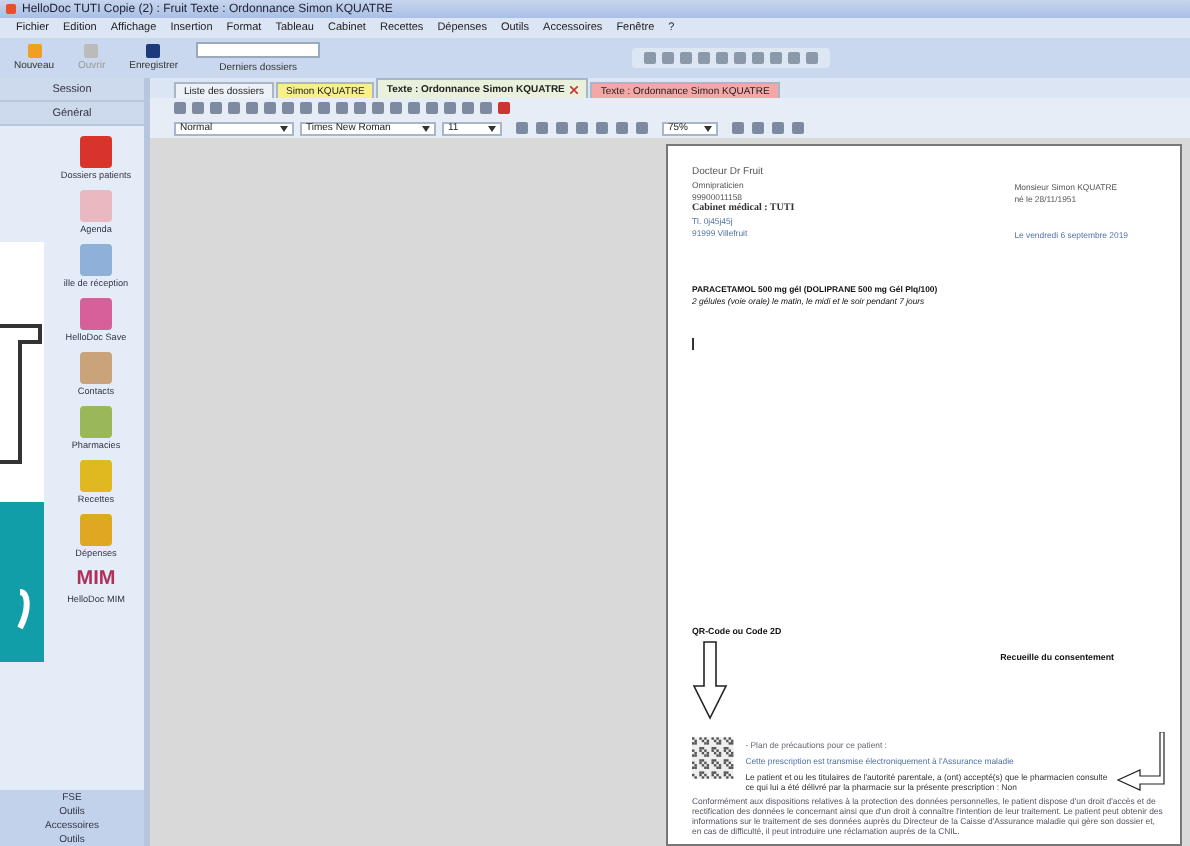 This screenshot has height=846, width=1190. I want to click on editing-toolbar, so click(342, 108).